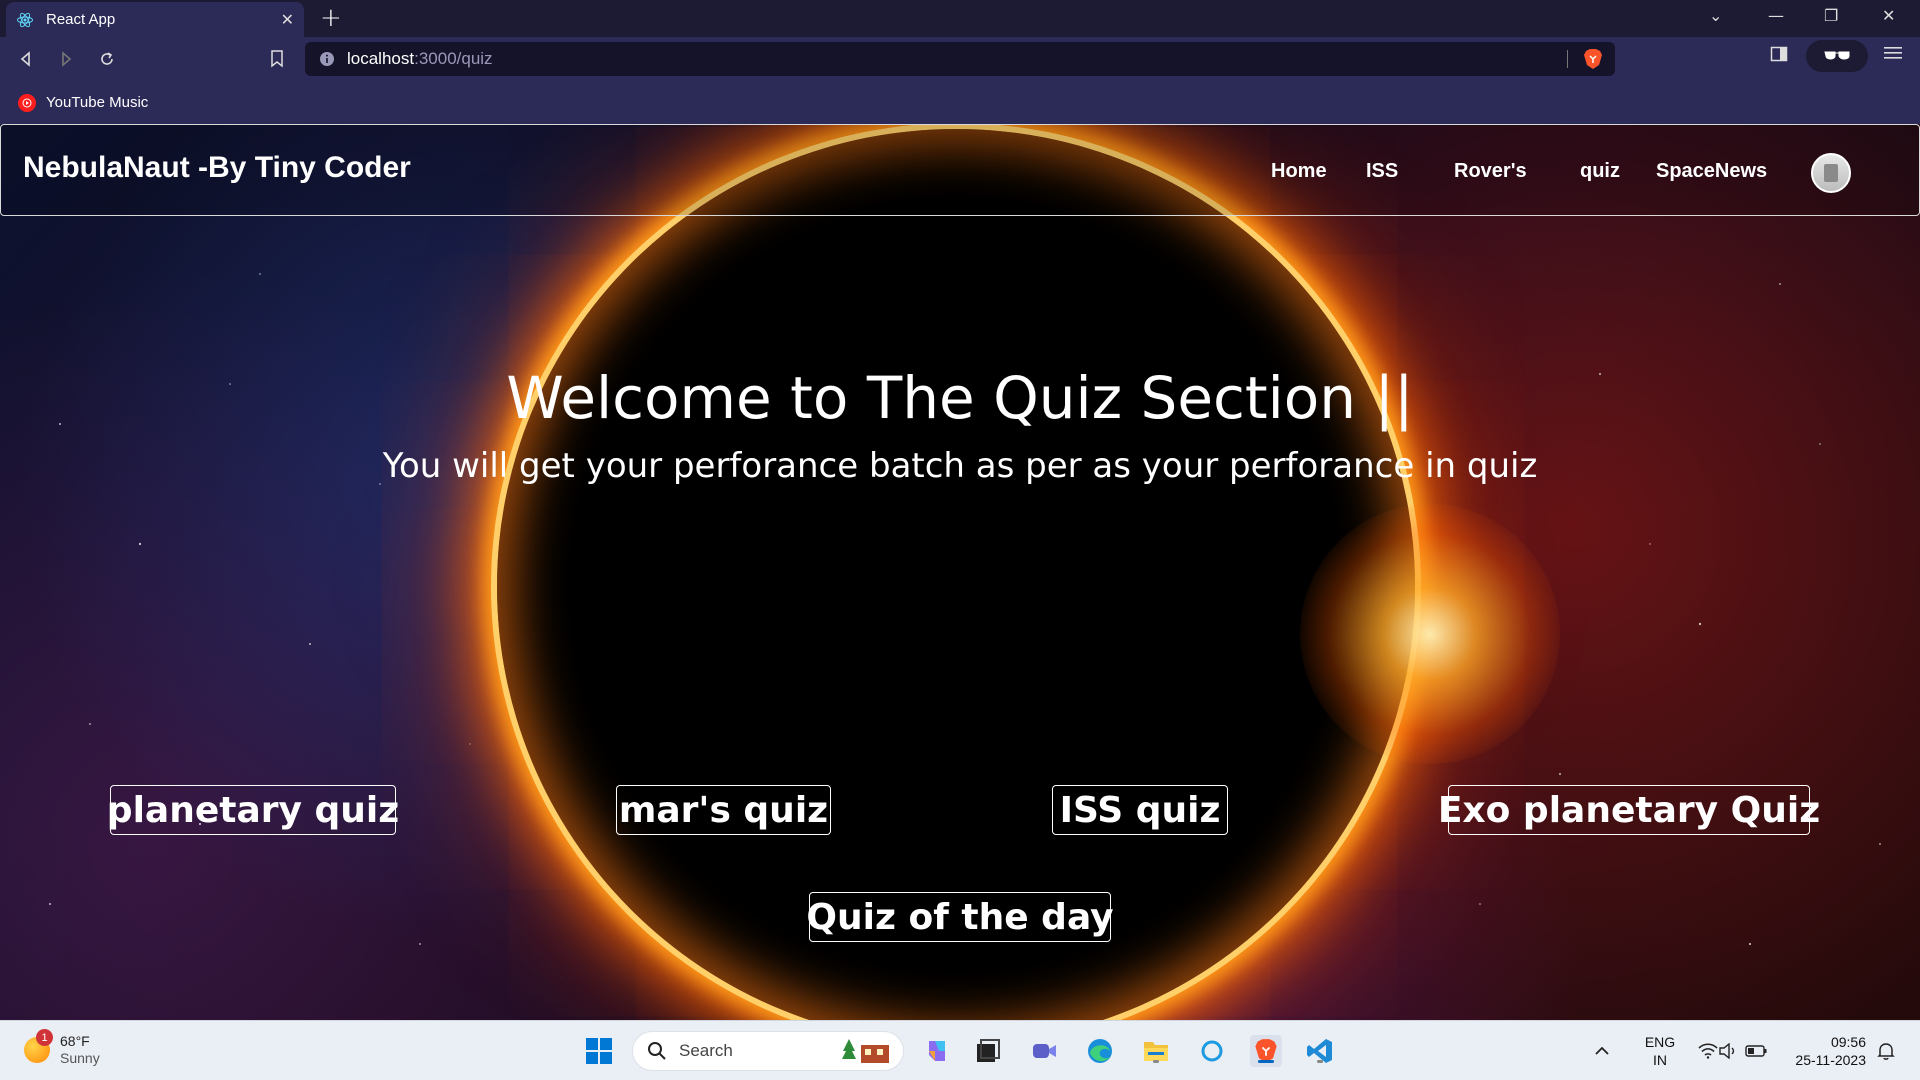 Image resolution: width=1920 pixels, height=1080 pixels. I want to click on reload-button, so click(107, 59).